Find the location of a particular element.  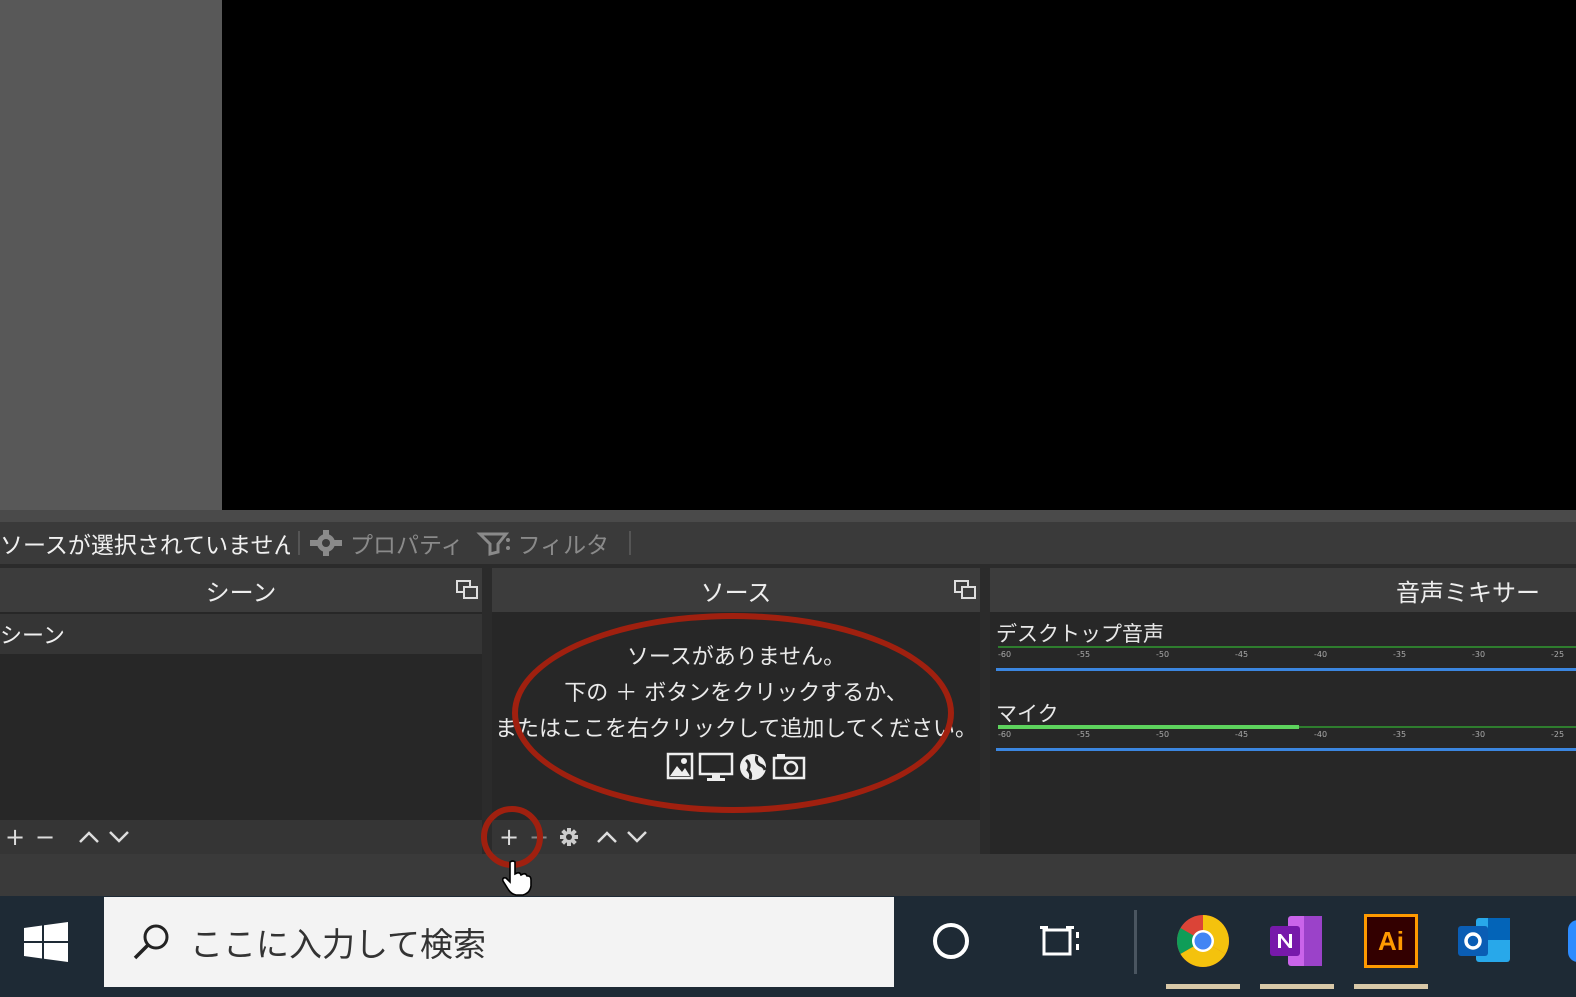

scenes-dock: シーン シーン + − is located at coordinates (241, 711).